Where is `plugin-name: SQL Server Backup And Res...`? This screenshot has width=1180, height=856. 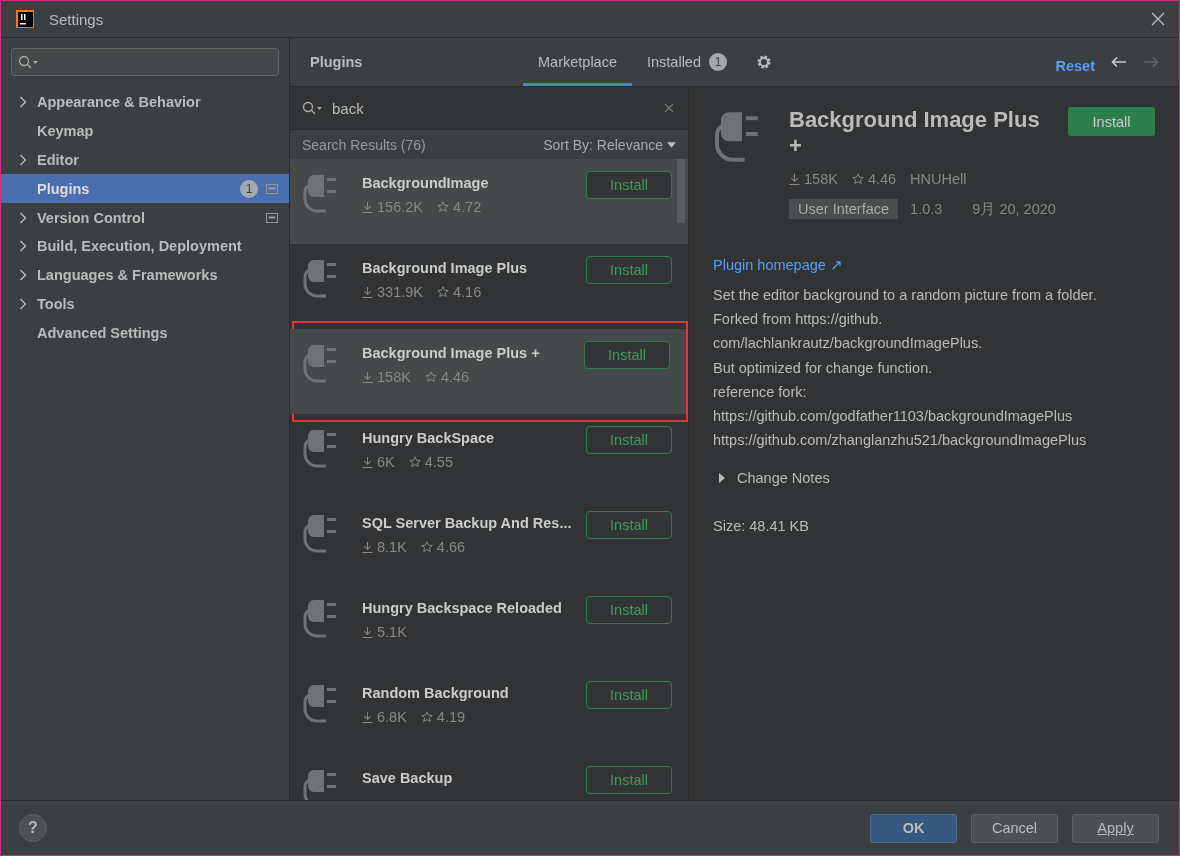 plugin-name: SQL Server Backup And Res... is located at coordinates (467, 523).